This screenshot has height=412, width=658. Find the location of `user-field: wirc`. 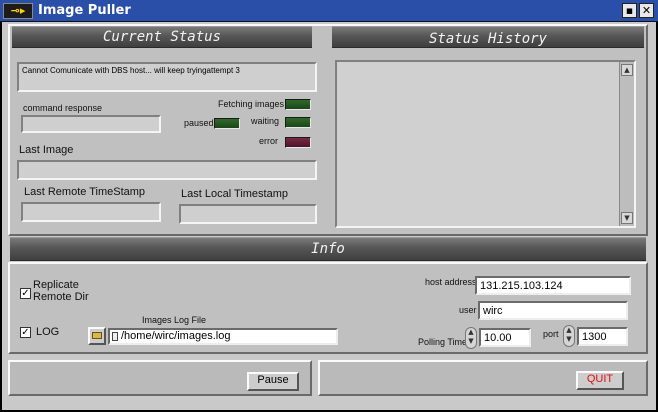

user-field: wirc is located at coordinates (553, 310).